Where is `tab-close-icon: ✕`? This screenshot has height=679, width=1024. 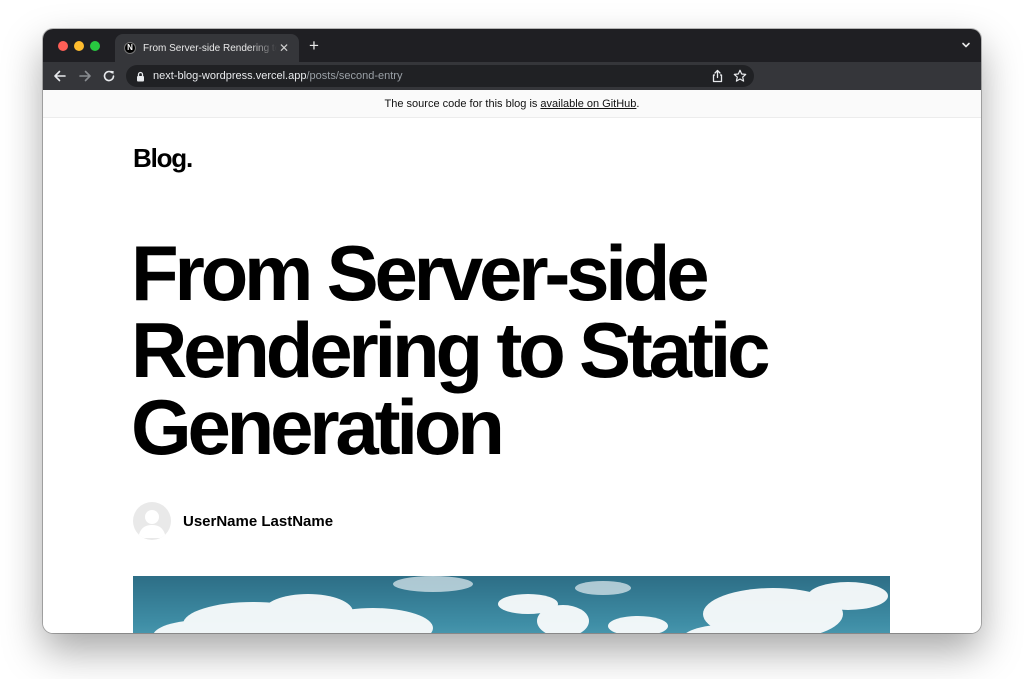 tab-close-icon: ✕ is located at coordinates (284, 48).